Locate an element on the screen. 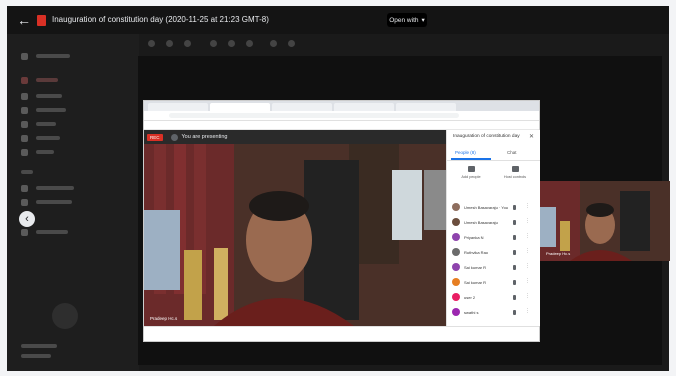  participant-row: Umesh Basavaraju · You ⋮ is located at coordinates (493, 207).